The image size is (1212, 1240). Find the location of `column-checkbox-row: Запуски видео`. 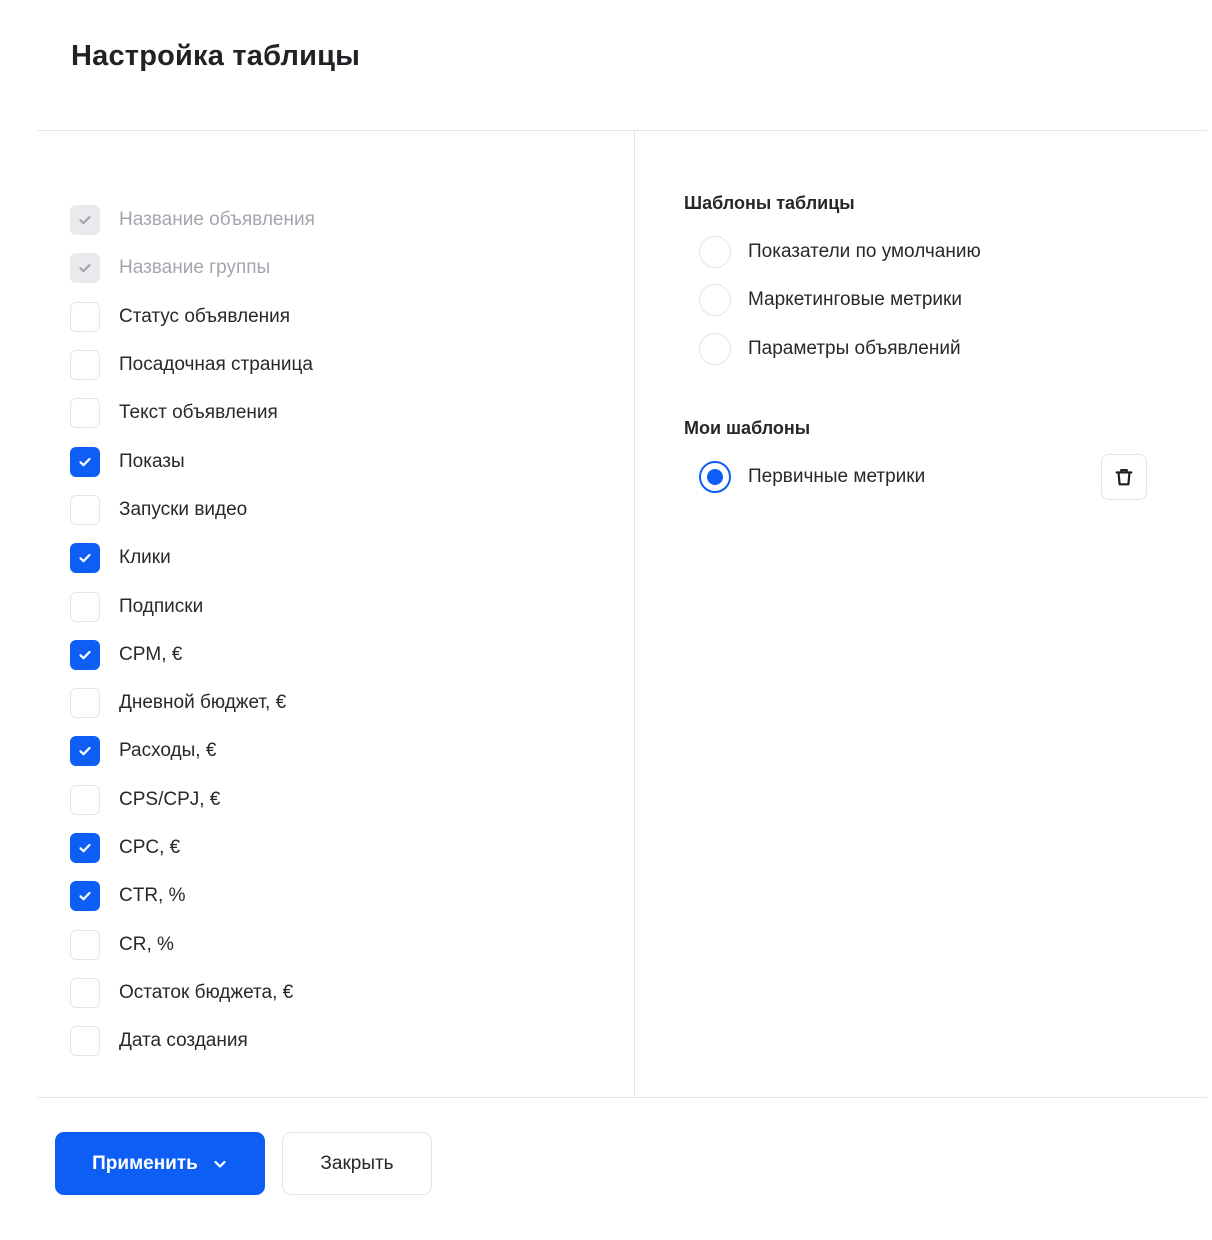

column-checkbox-row: Запуски видео is located at coordinates (192, 510).